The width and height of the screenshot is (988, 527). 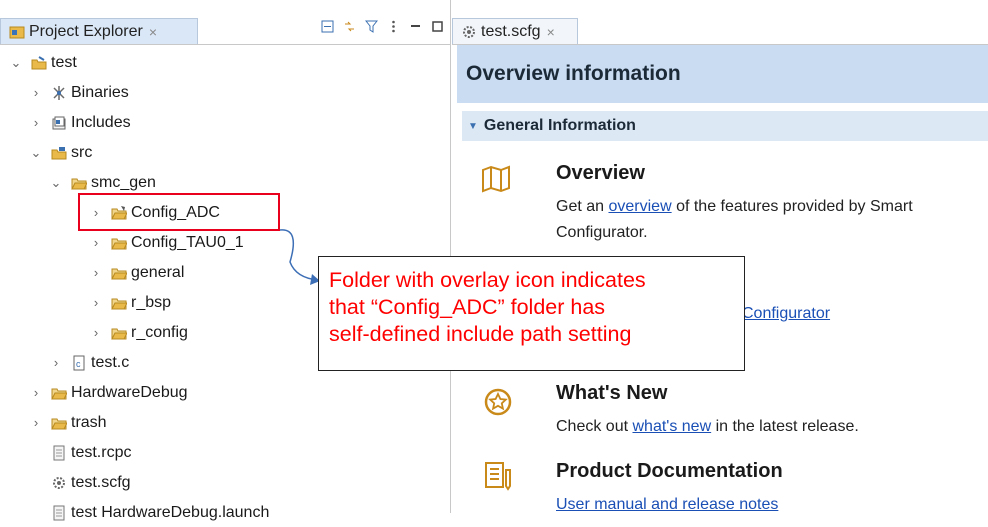 I want to click on overview-link: overview, so click(x=639, y=206).